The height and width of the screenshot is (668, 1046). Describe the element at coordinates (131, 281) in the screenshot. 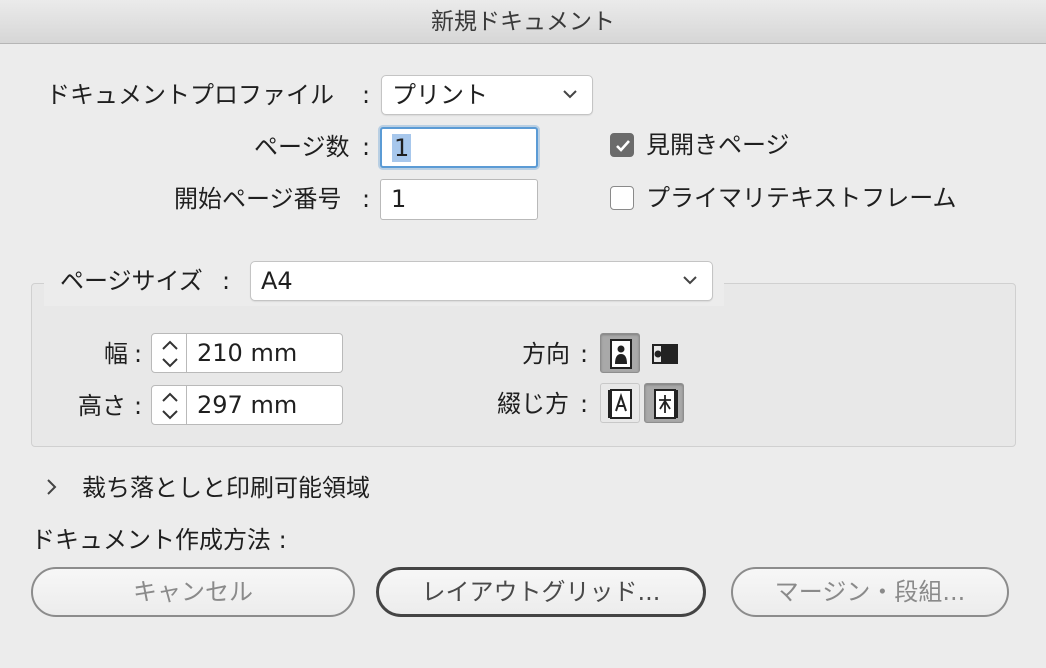

I see `page-size-label: ページサイズ` at that location.